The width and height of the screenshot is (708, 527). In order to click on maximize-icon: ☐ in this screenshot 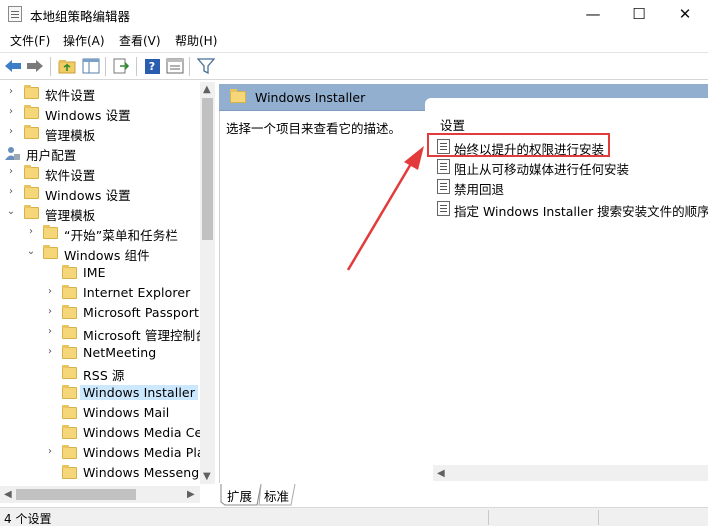, I will do `click(639, 14)`.